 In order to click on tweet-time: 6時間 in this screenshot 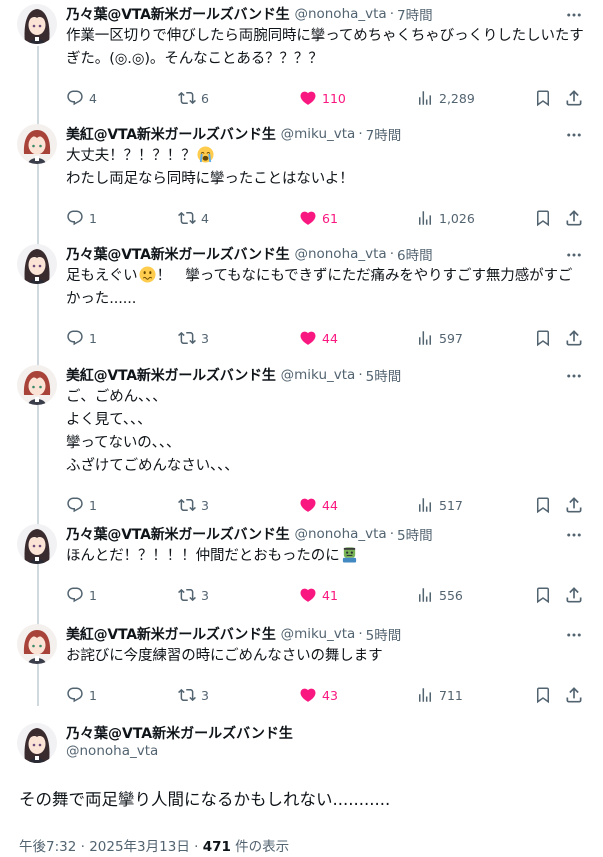, I will do `click(415, 254)`.